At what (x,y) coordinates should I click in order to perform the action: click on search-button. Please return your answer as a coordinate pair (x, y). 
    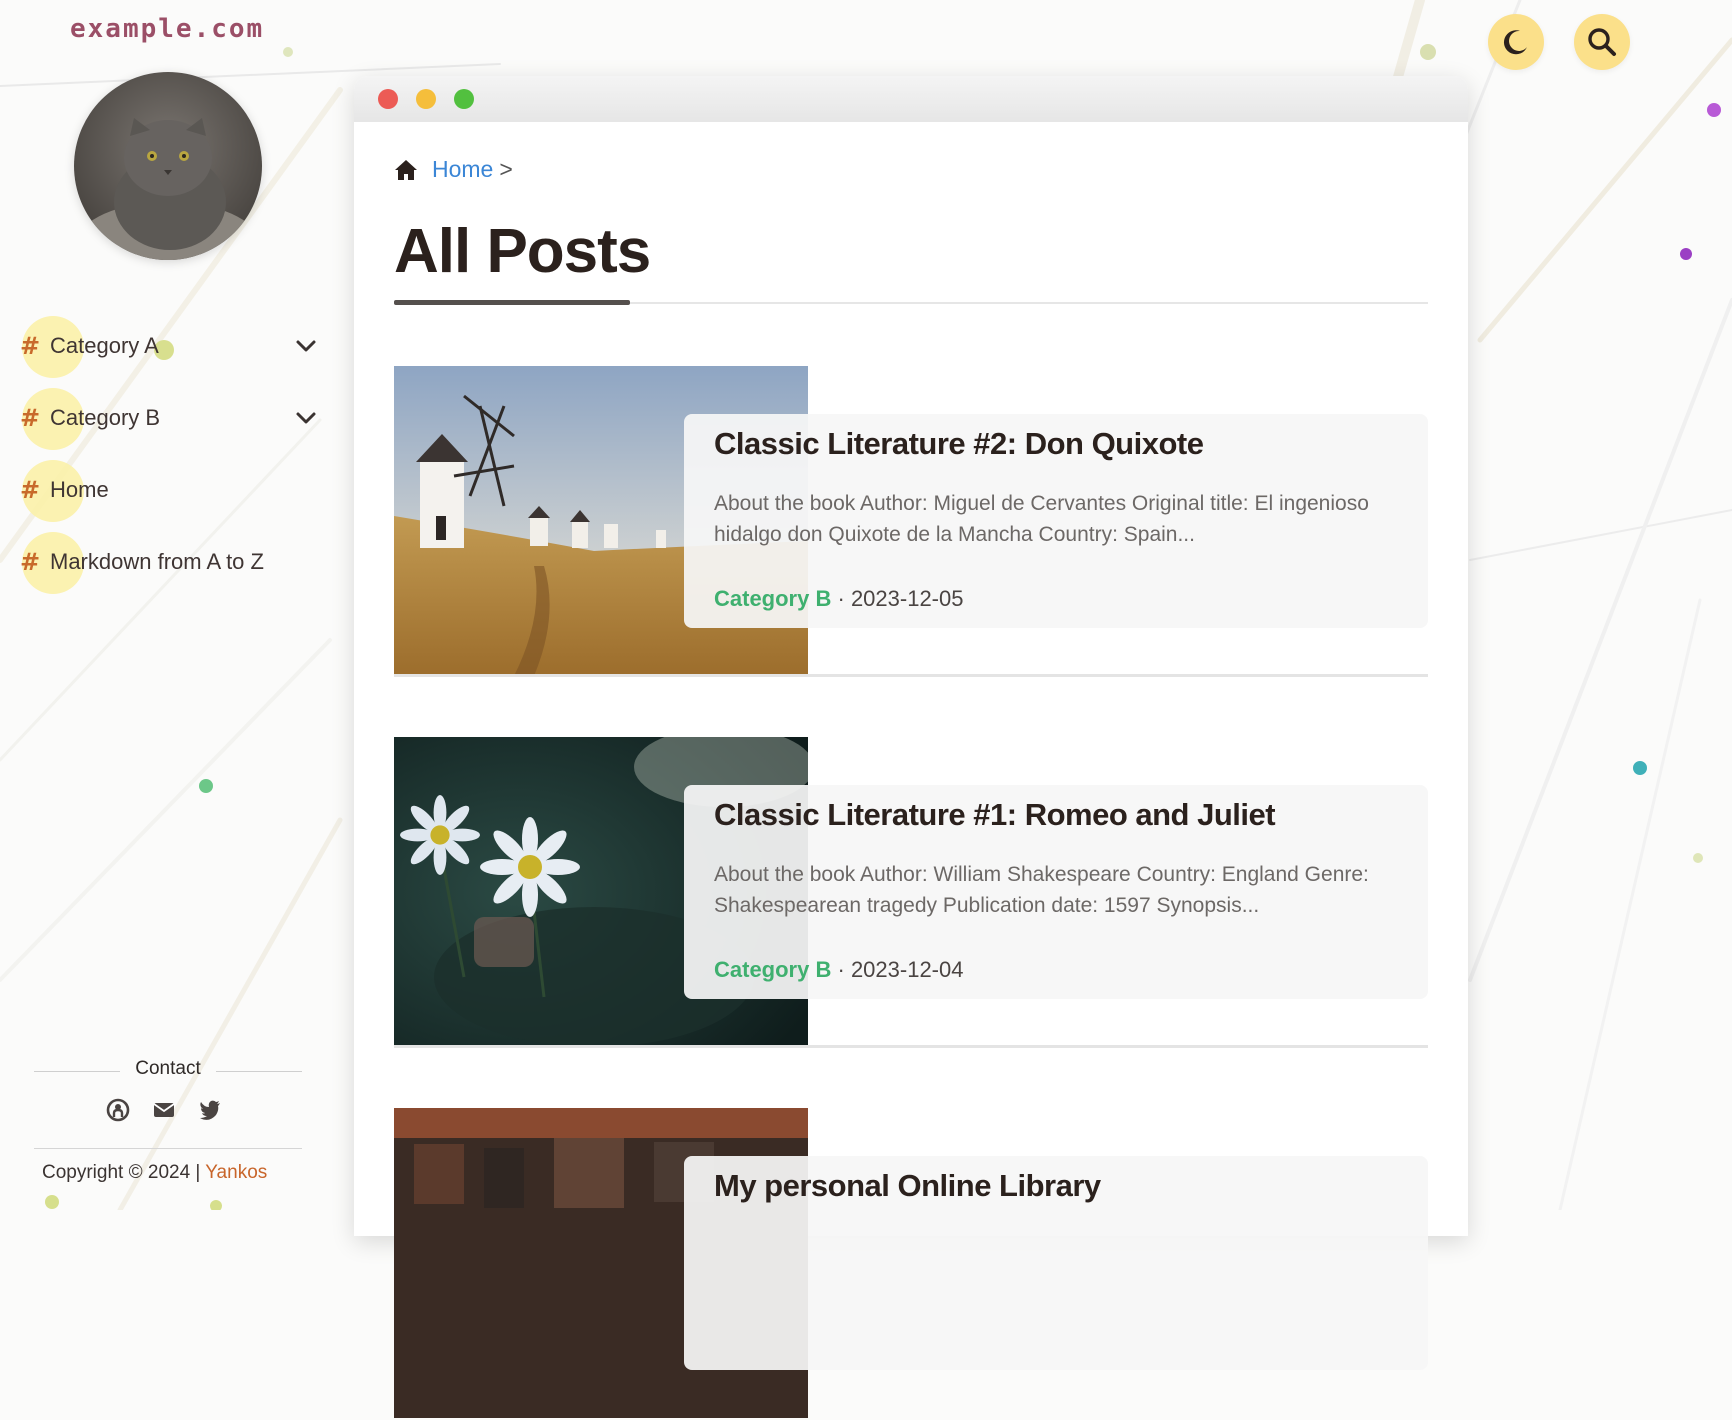
    Looking at the image, I should click on (1602, 42).